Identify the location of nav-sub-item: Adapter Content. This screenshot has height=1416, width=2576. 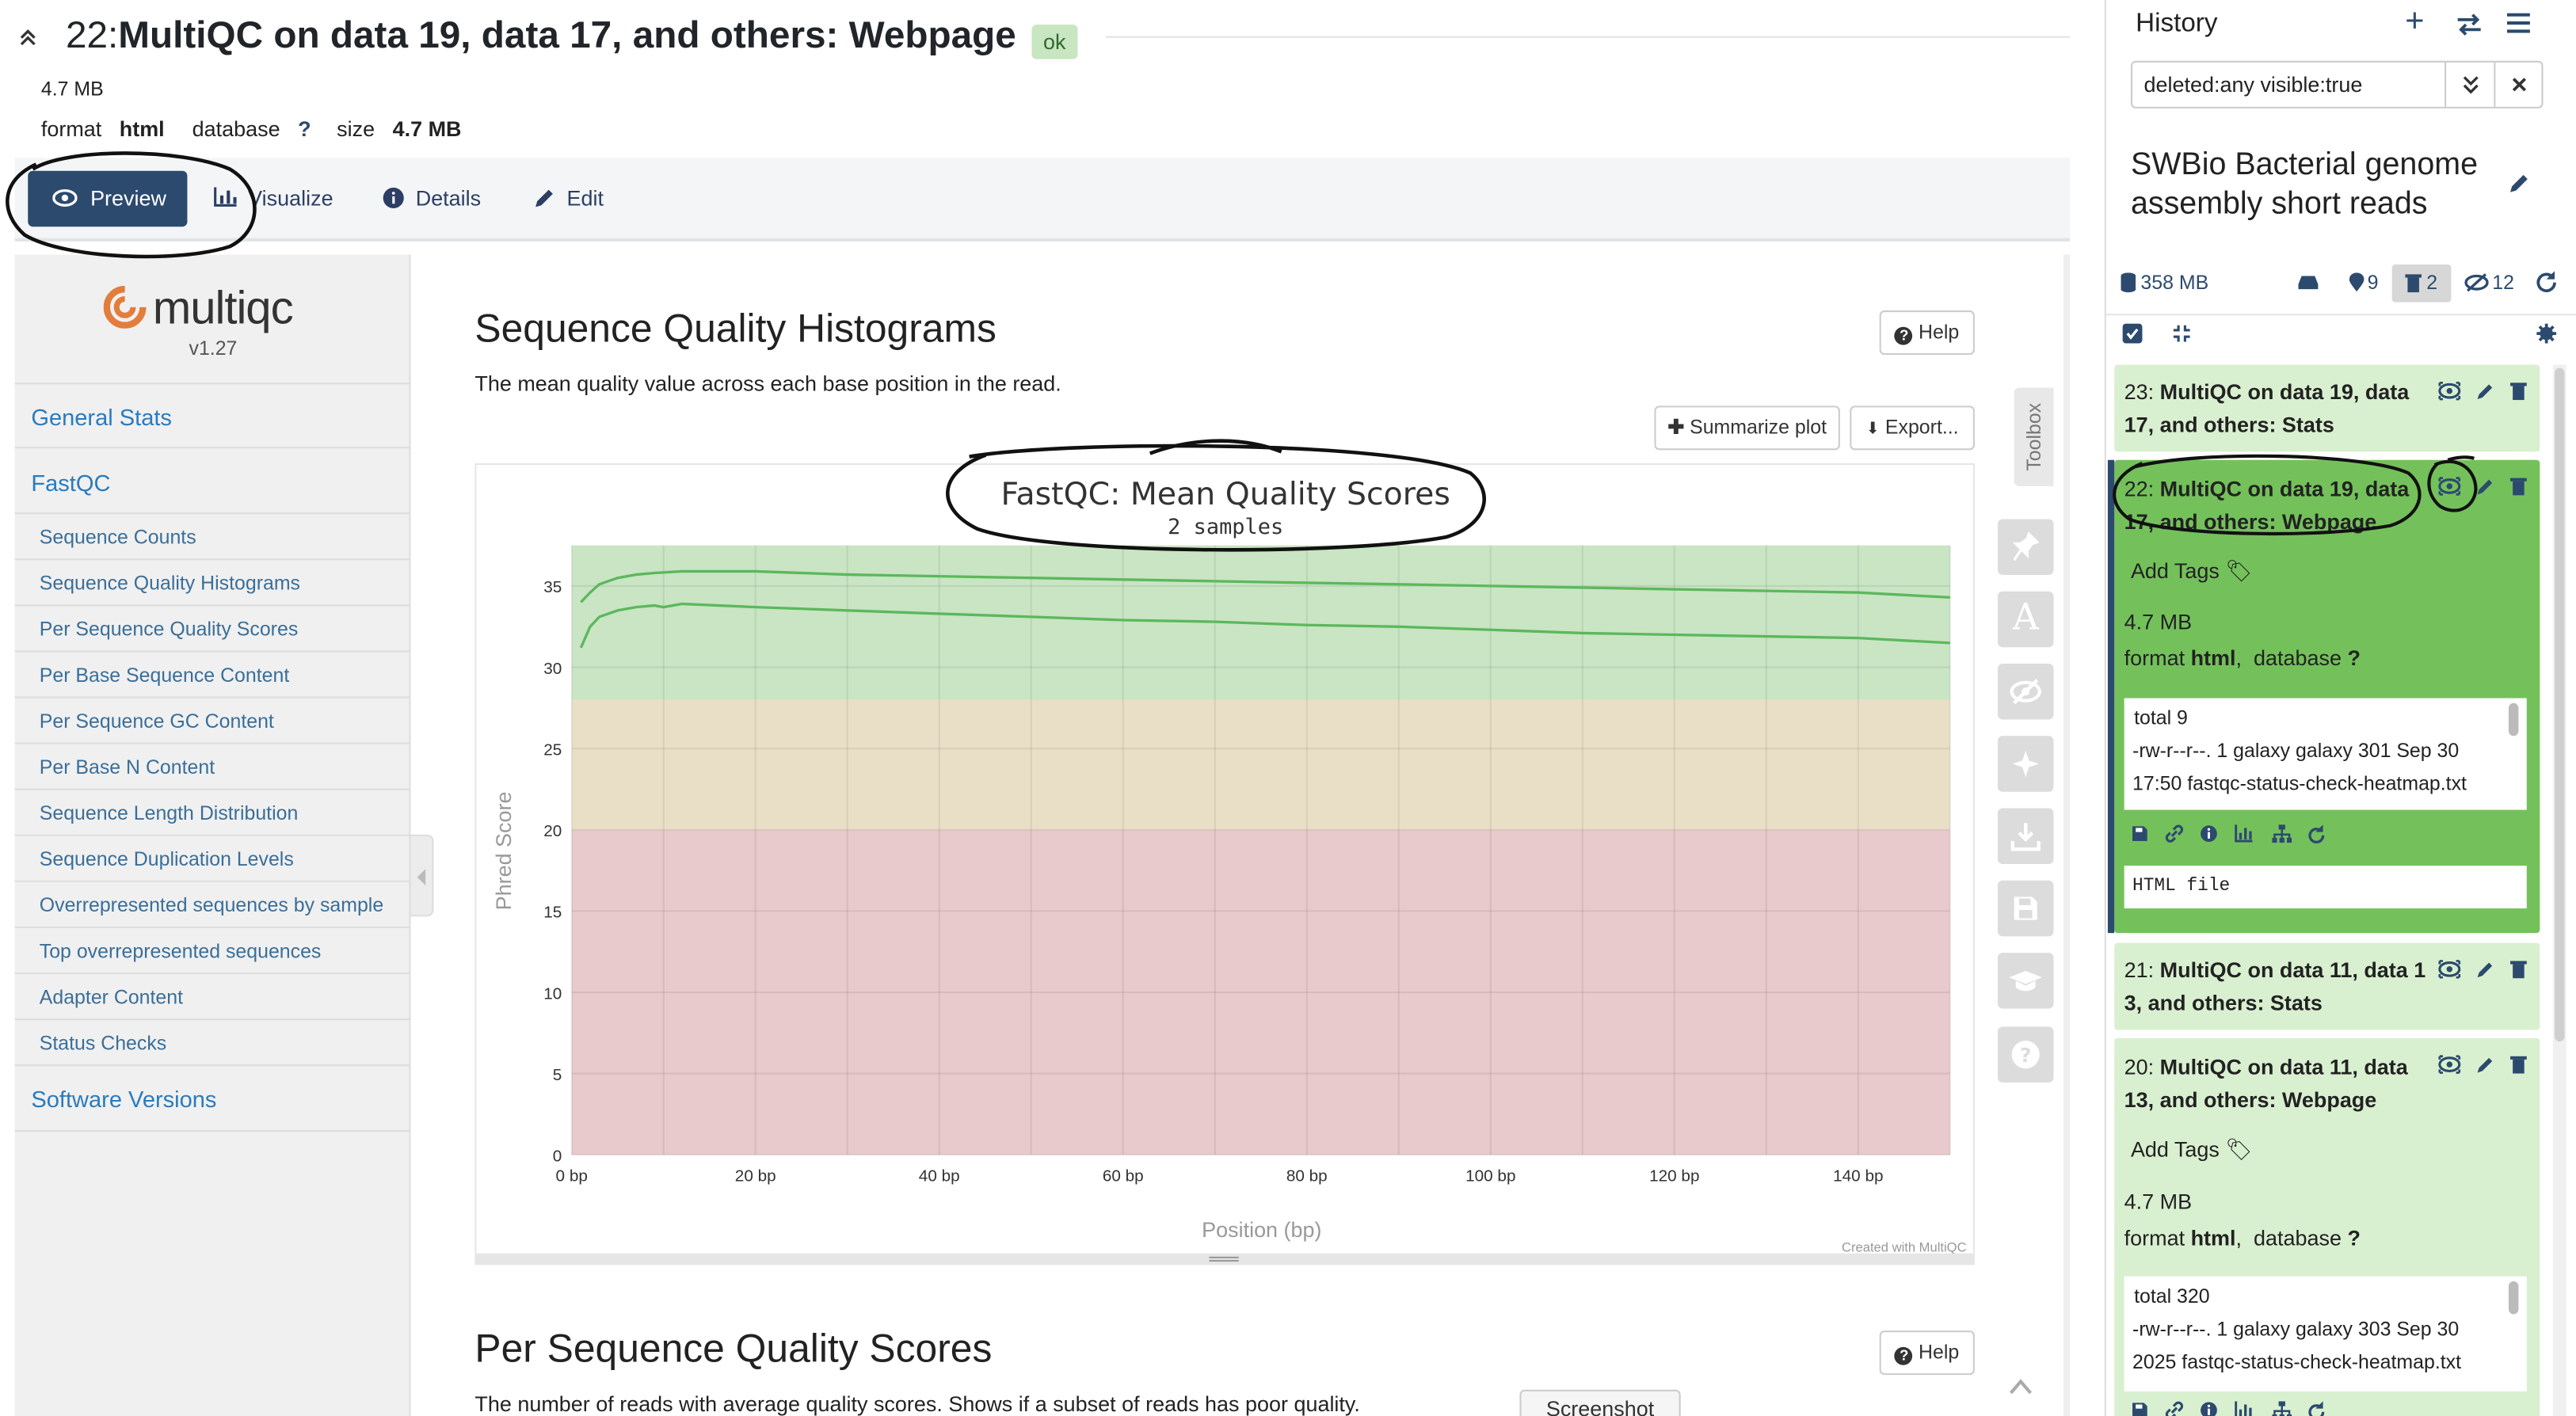
(111, 997).